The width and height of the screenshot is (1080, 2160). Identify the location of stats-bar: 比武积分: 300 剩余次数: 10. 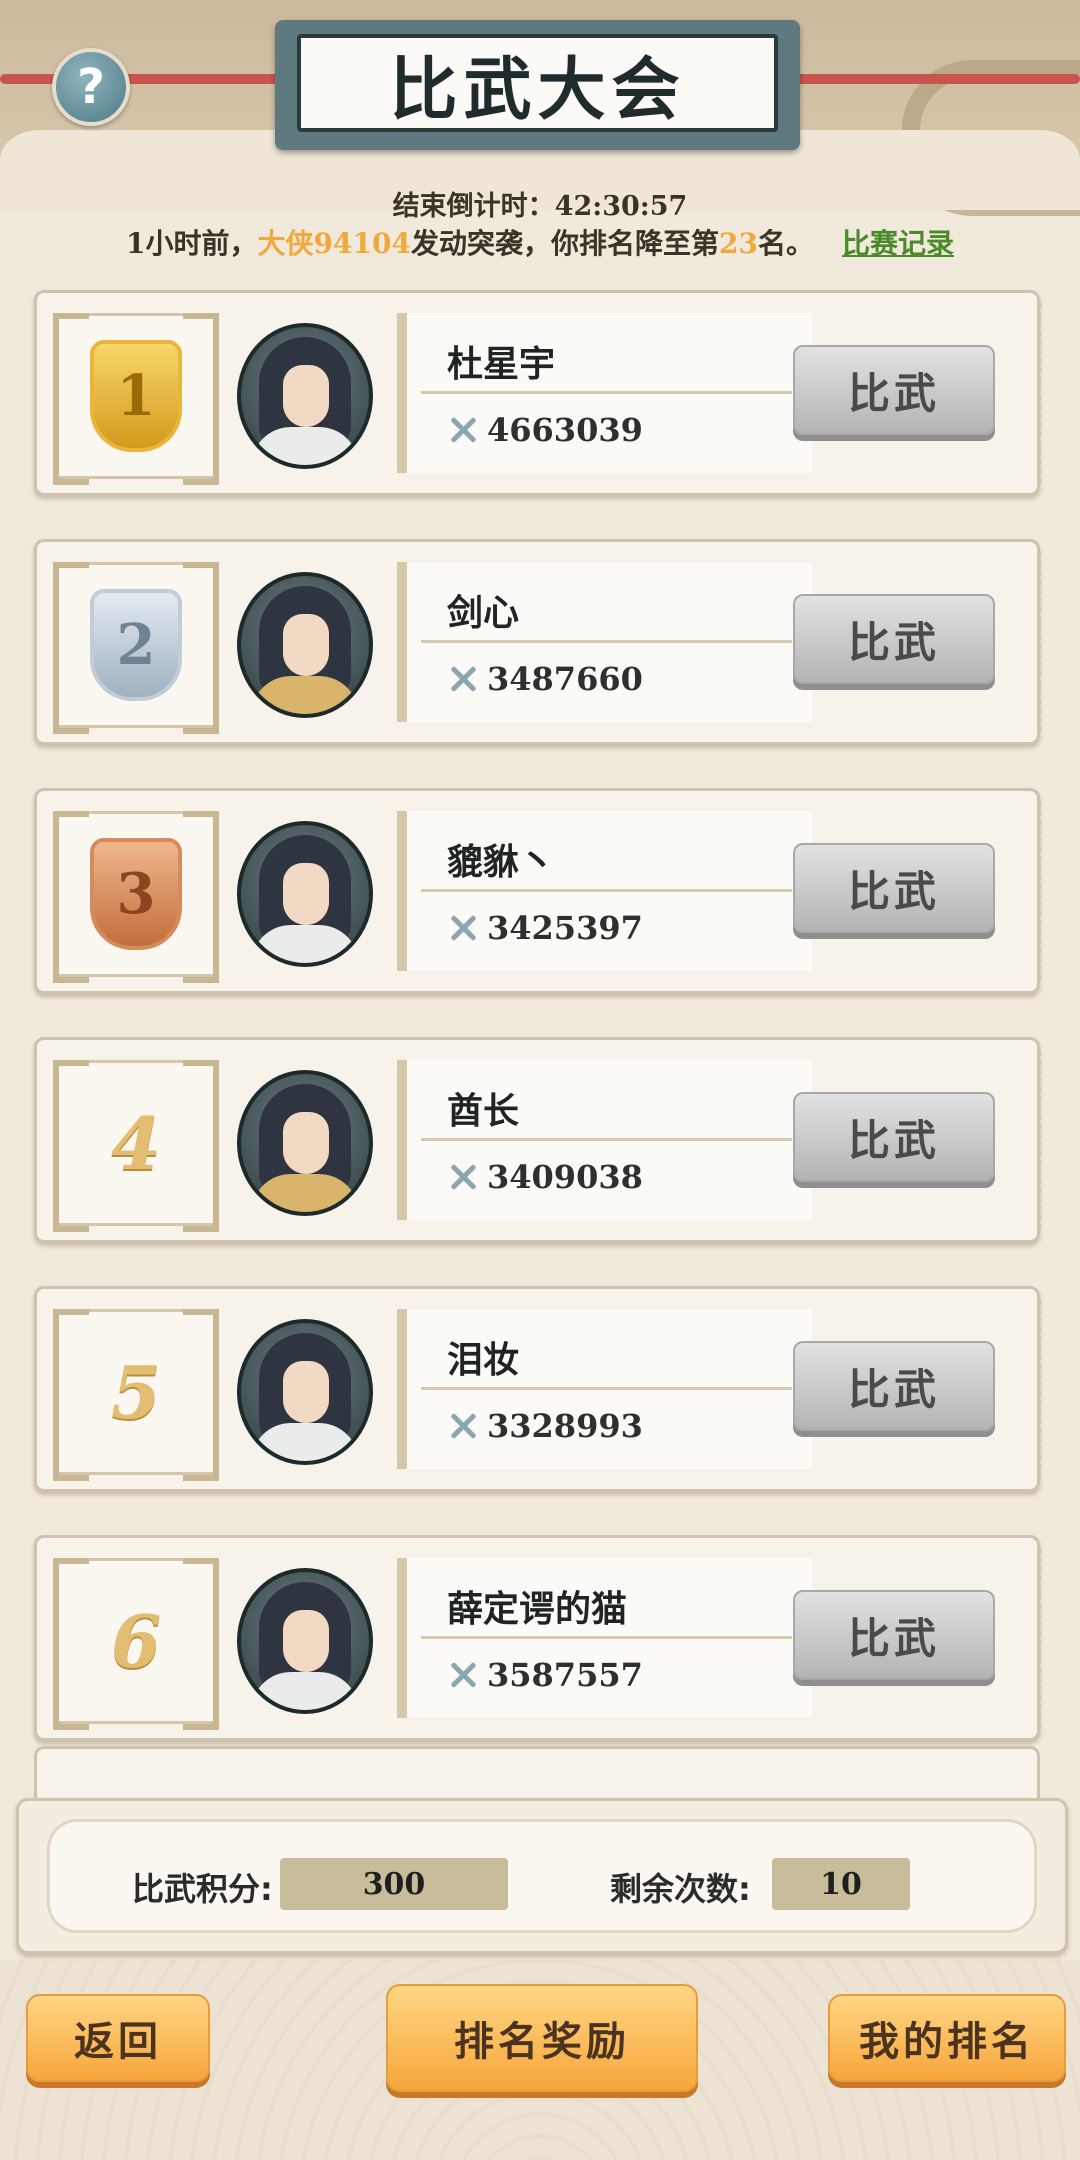
(542, 1876).